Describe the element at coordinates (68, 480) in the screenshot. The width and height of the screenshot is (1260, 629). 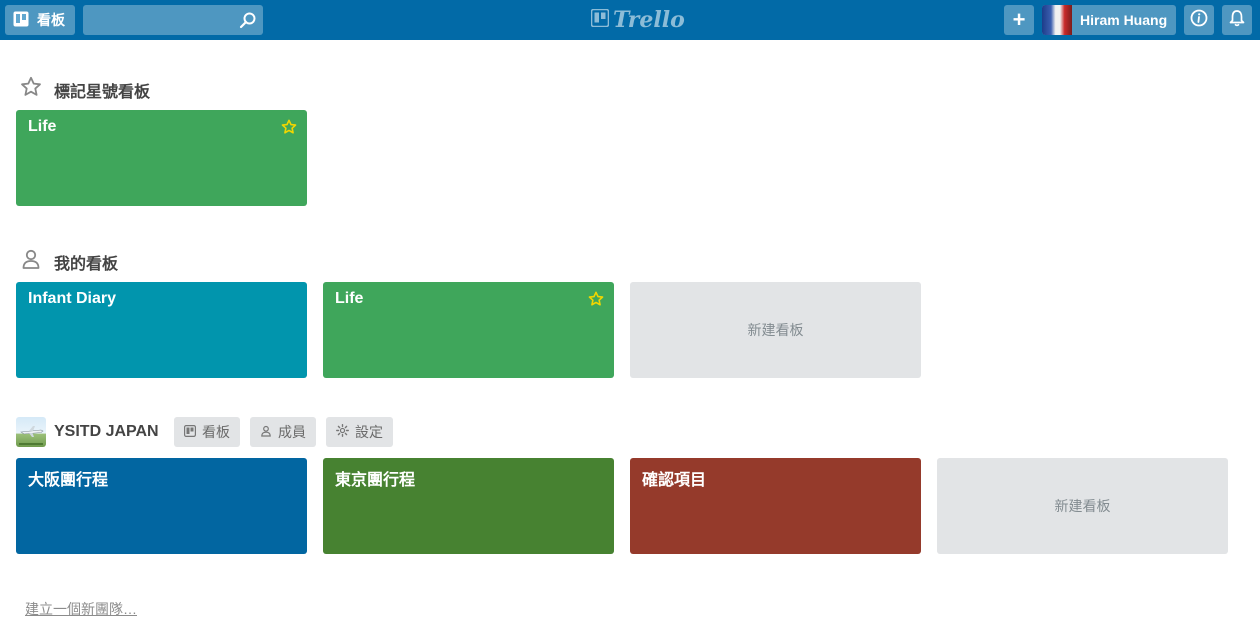
I see `board-title: 大阪團行程` at that location.